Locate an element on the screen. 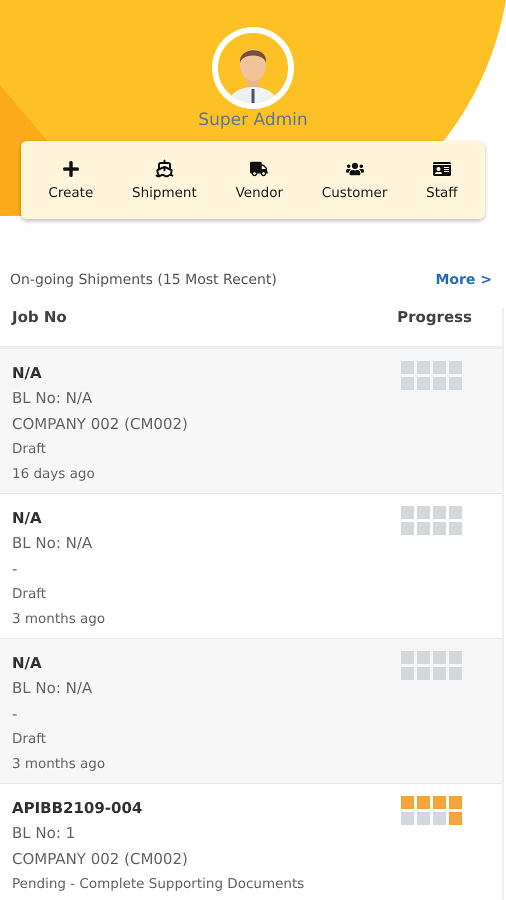  action-button: Vendor is located at coordinates (260, 180).